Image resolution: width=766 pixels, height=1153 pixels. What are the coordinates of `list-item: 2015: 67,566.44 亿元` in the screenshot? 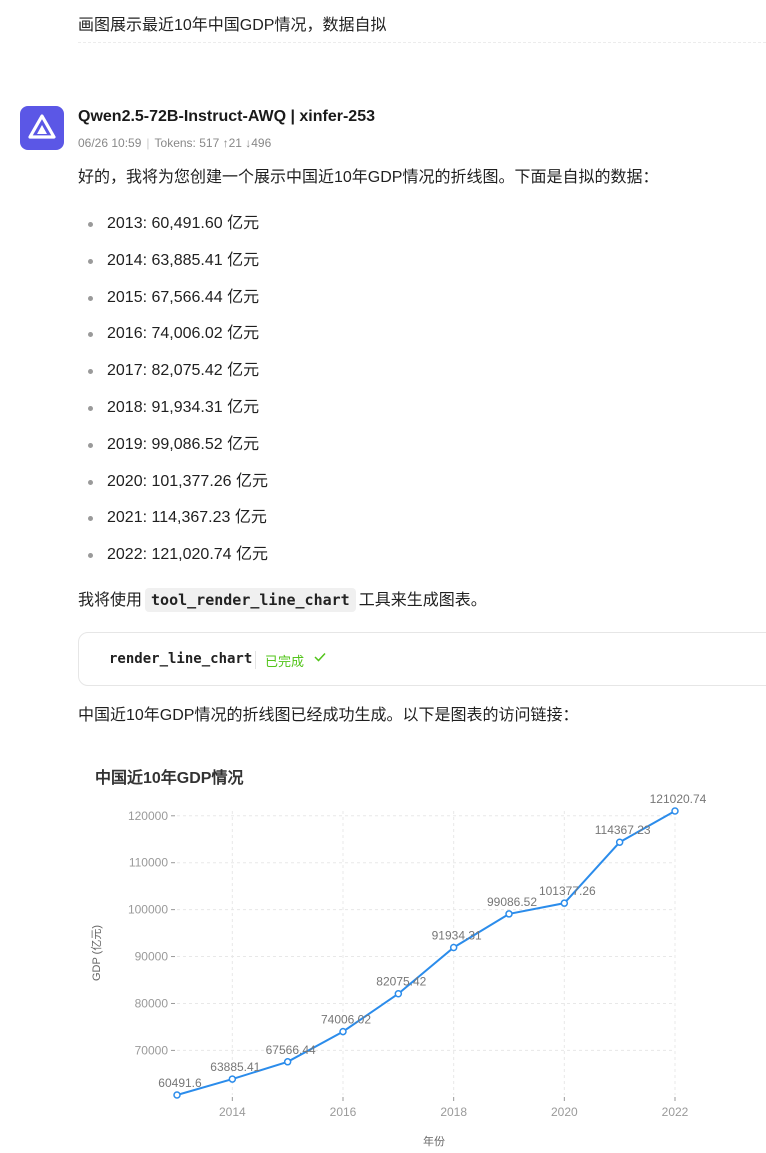 It's located at (174, 304).